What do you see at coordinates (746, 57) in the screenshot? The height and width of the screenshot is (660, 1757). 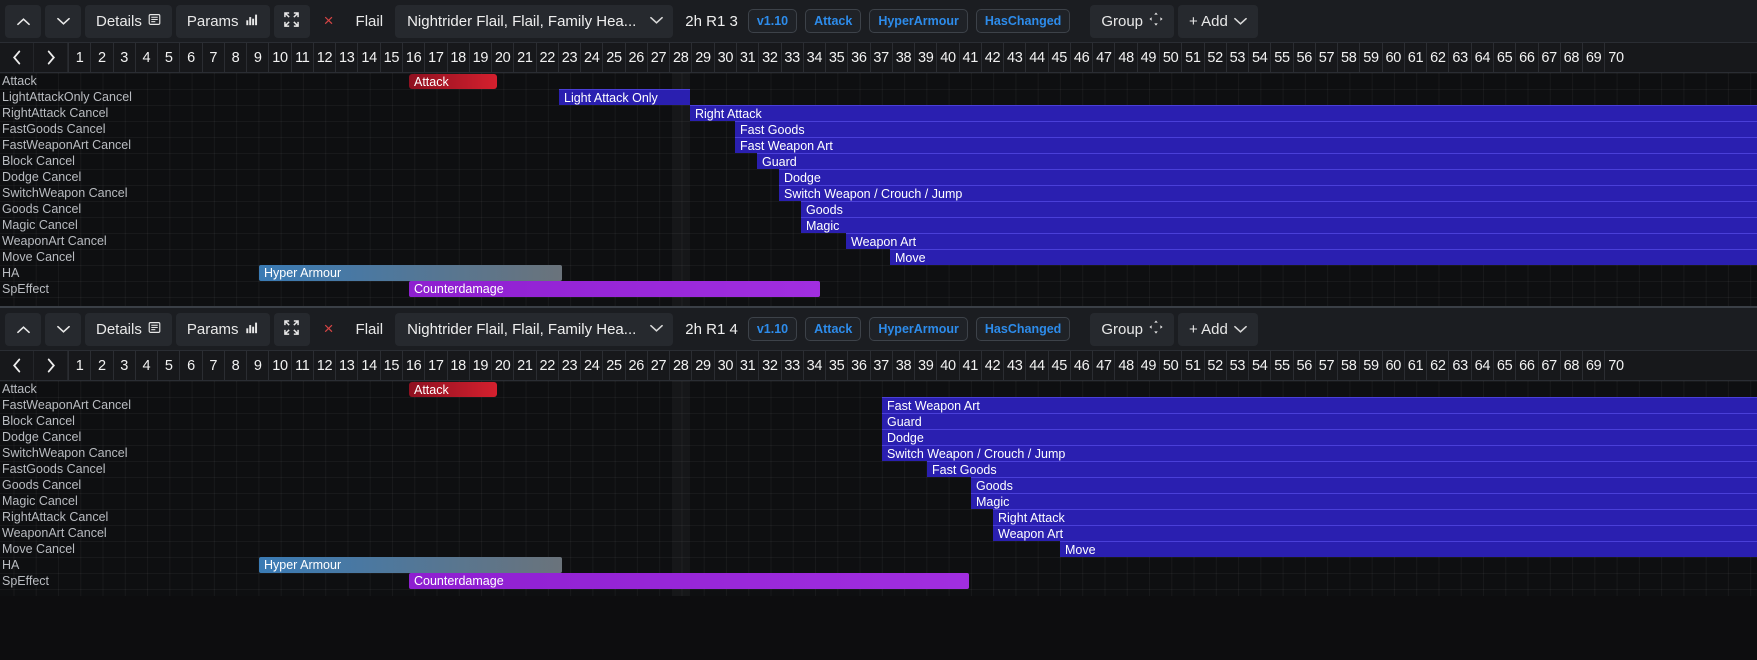 I see `ruler-frame: 31` at bounding box center [746, 57].